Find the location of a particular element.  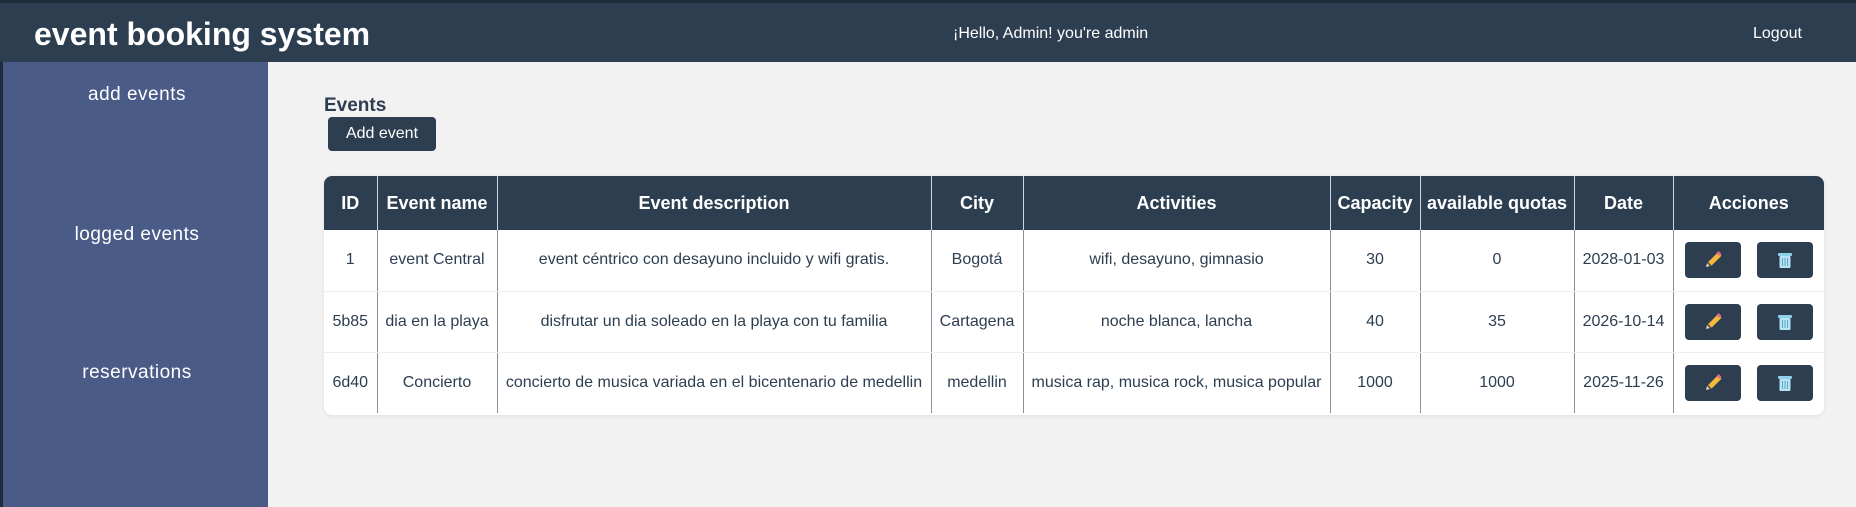

logout-link: Logout is located at coordinates (1777, 34).